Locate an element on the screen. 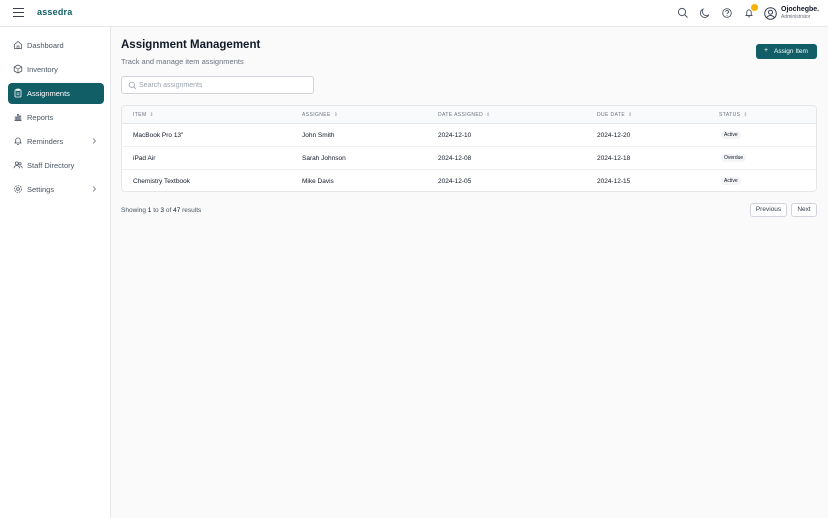 Image resolution: width=828 pixels, height=518 pixels. box-icon is located at coordinates (18, 69).